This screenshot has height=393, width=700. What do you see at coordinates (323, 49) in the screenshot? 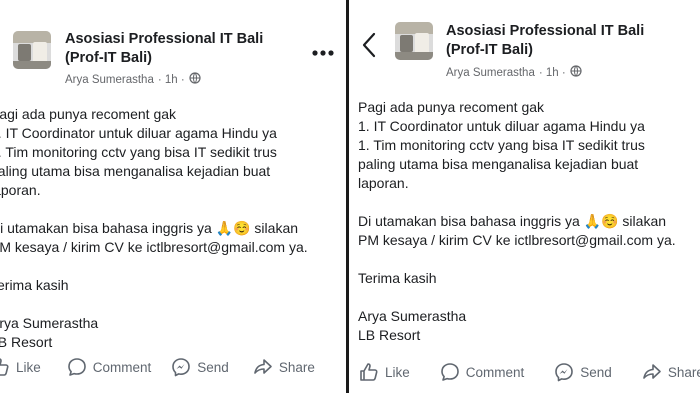
I see `more-options-icon` at bounding box center [323, 49].